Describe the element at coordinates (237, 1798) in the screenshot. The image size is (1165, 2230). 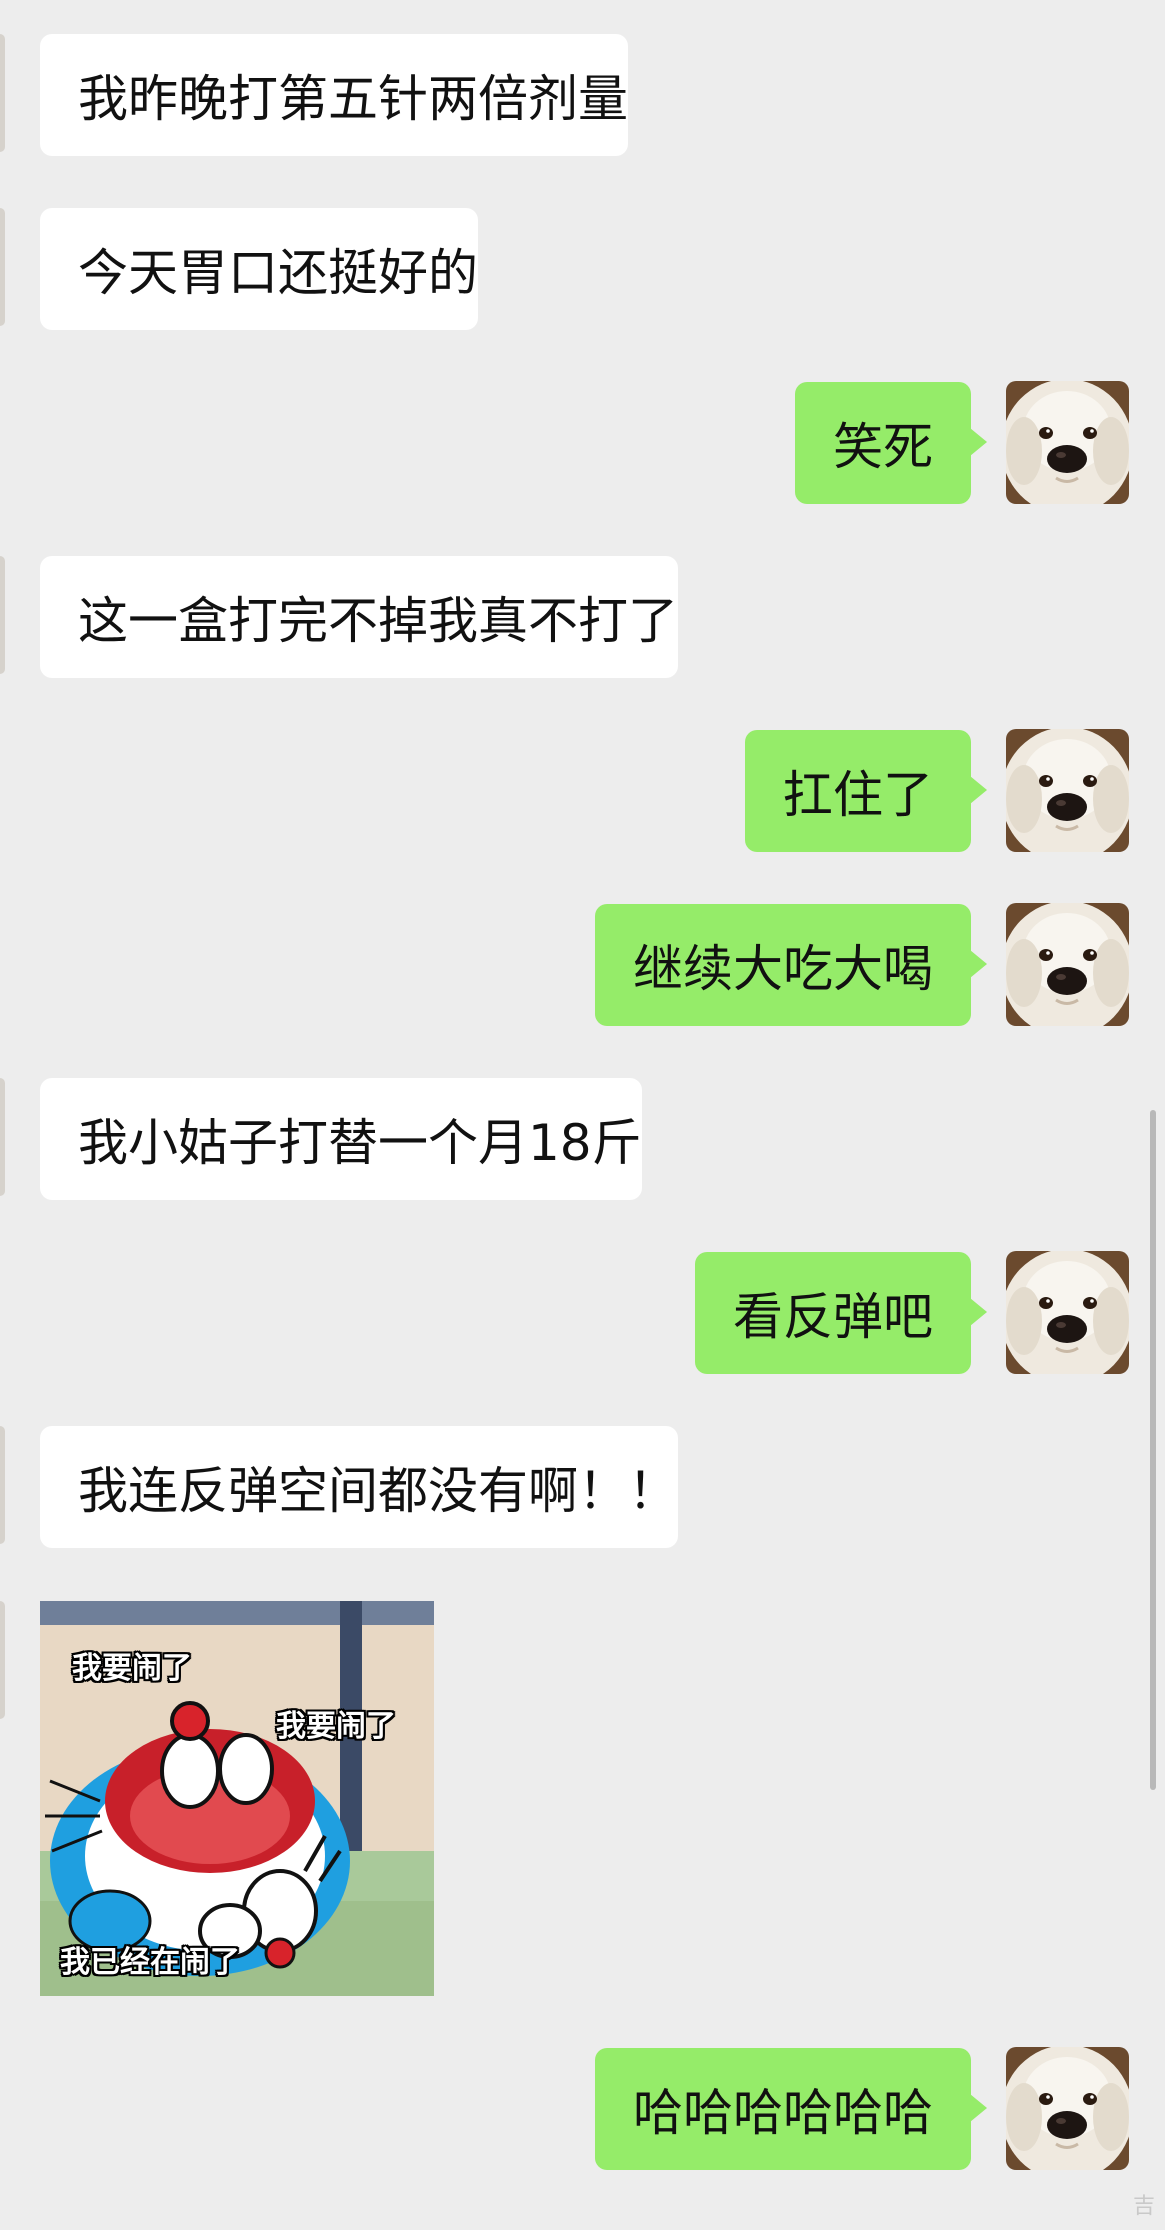
I see `doraemon-sticker: 我要闹了 我要闹了 我已经在闹了` at that location.